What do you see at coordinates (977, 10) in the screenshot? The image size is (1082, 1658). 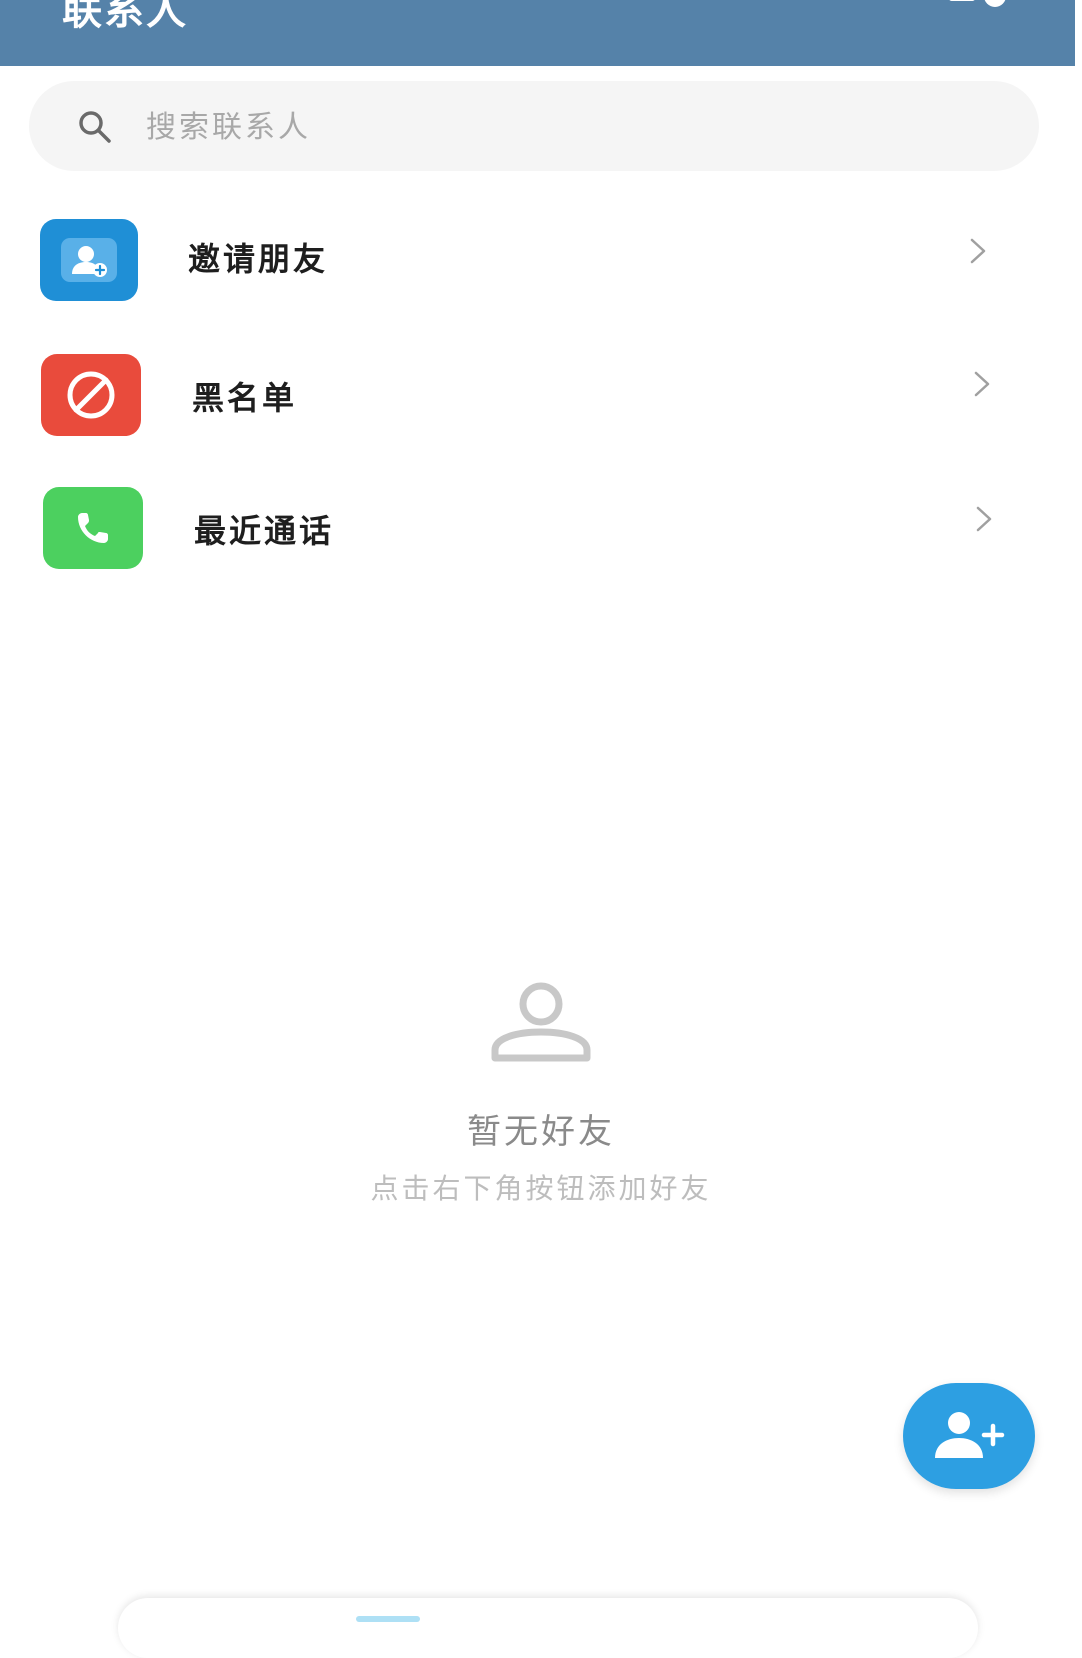 I see `add-clock-icon` at bounding box center [977, 10].